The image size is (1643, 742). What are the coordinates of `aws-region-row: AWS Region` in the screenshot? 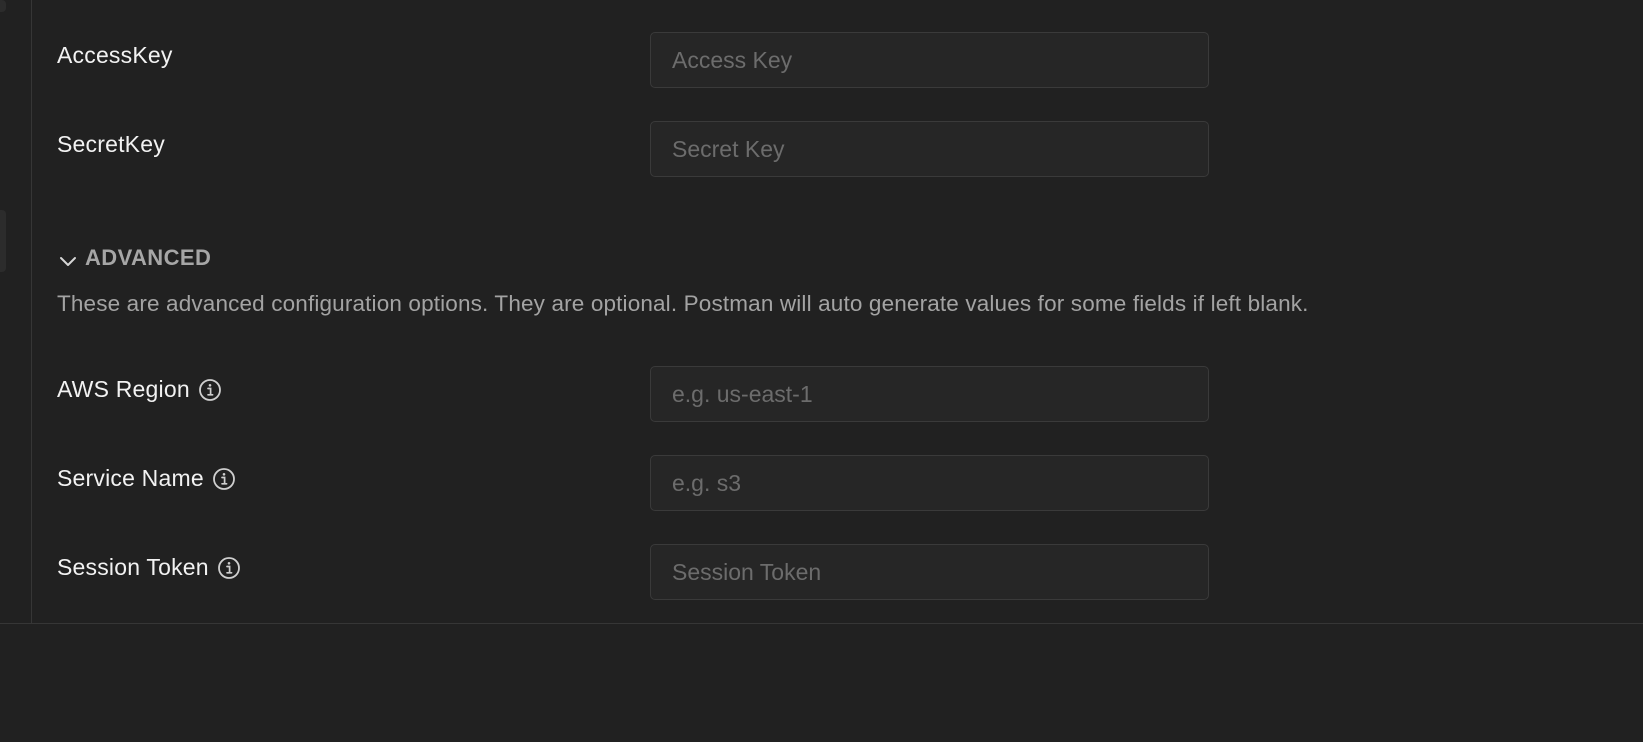 It's located at (633, 394).